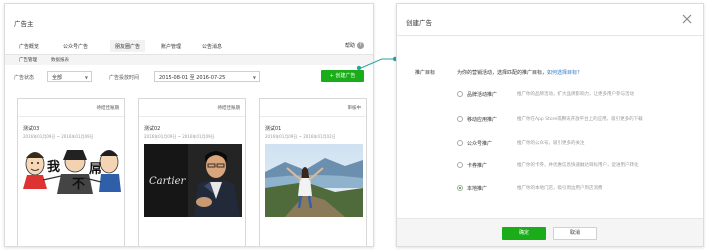 The image size is (720, 251). What do you see at coordinates (28, 60) in the screenshot?
I see `subtab-ad-management: 广告管理` at bounding box center [28, 60].